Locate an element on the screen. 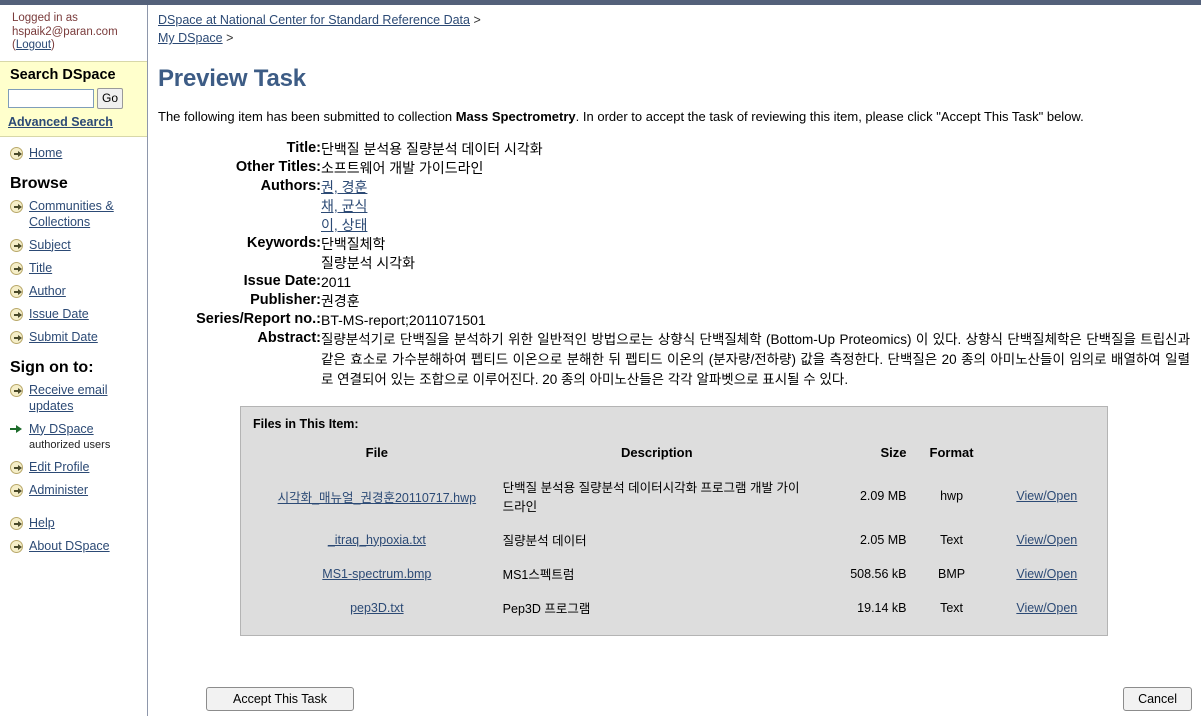 This screenshot has width=1201, height=716. search-go-button: Go is located at coordinates (110, 98).